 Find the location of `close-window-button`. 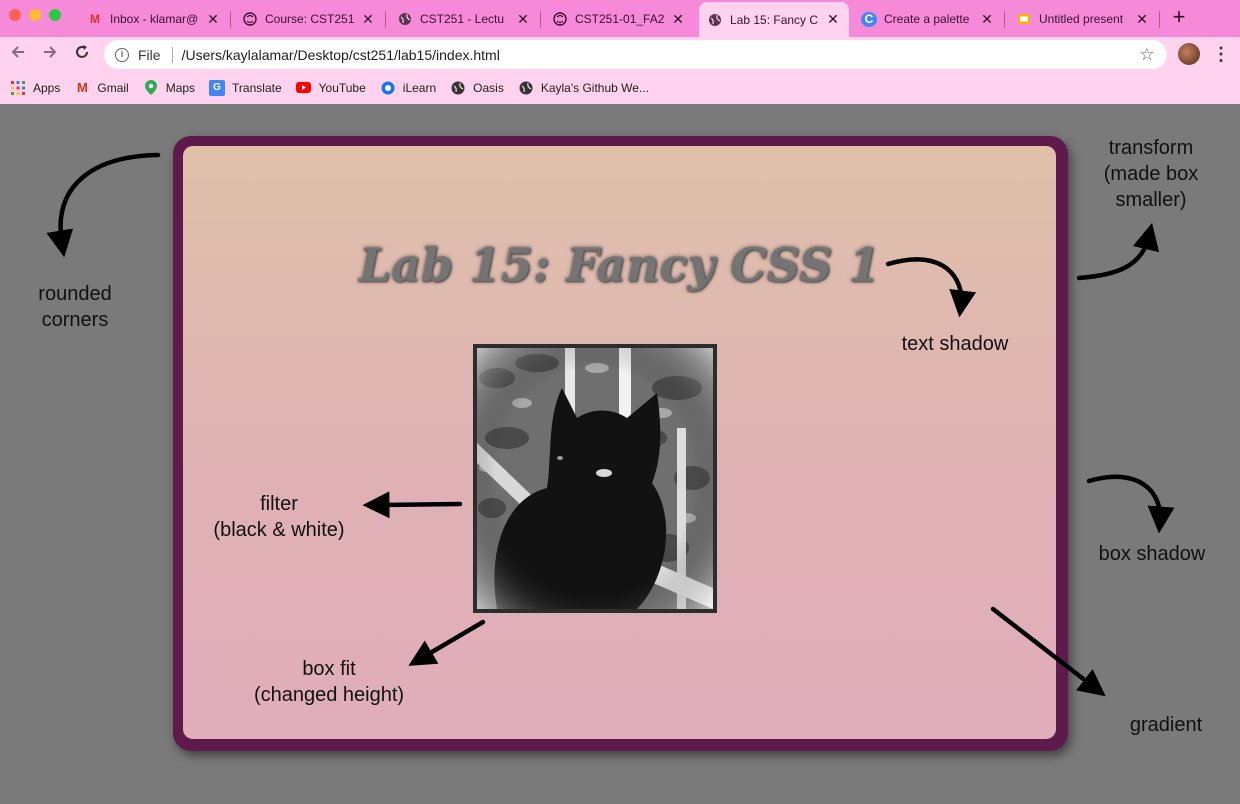

close-window-button is located at coordinates (15, 15).